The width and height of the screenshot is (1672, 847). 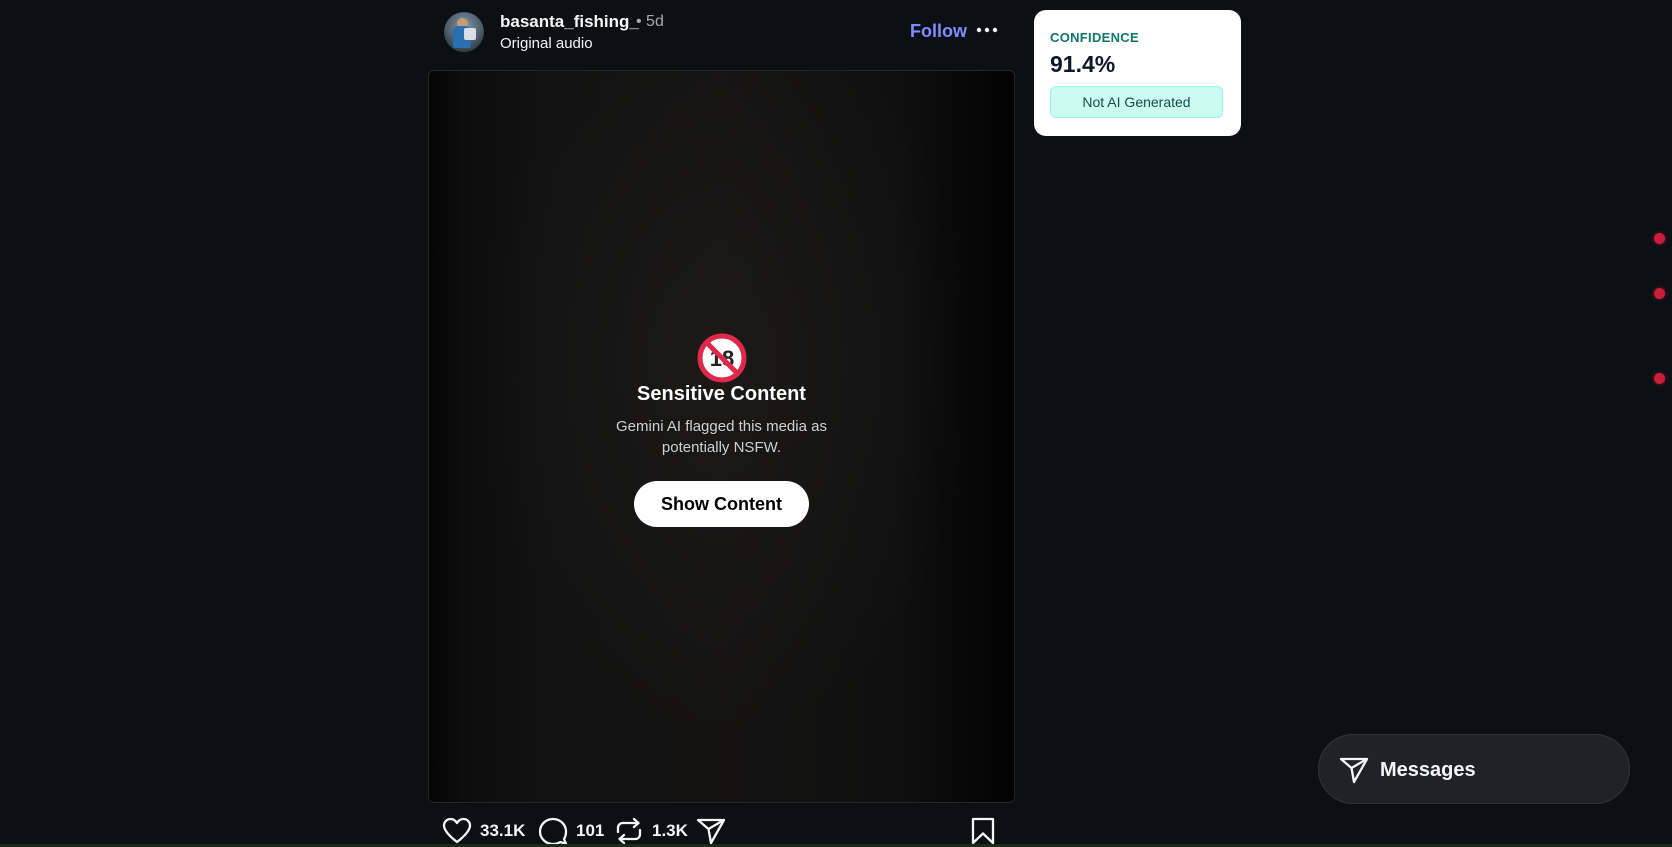 What do you see at coordinates (470, 34) in the screenshot?
I see `avatar-fish` at bounding box center [470, 34].